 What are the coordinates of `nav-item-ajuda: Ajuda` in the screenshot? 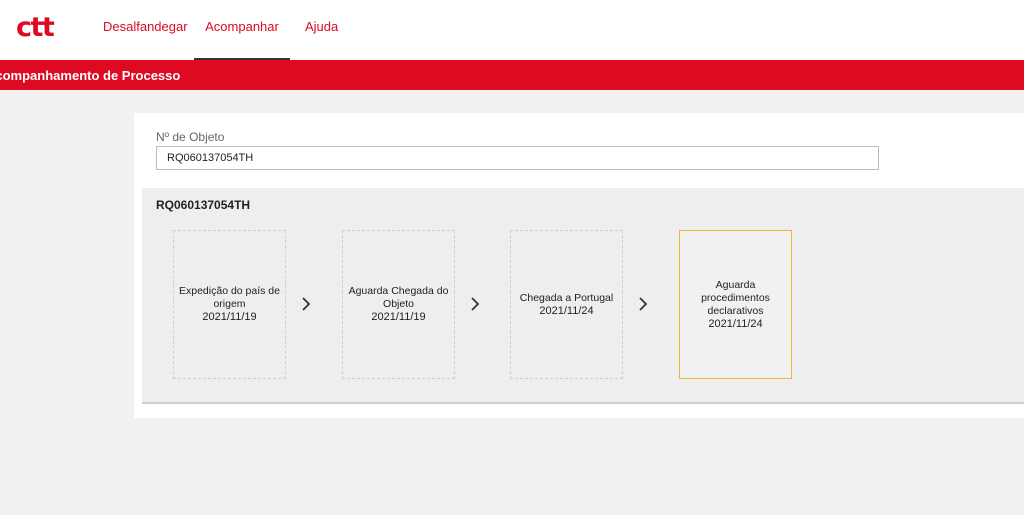 It's located at (321, 30).